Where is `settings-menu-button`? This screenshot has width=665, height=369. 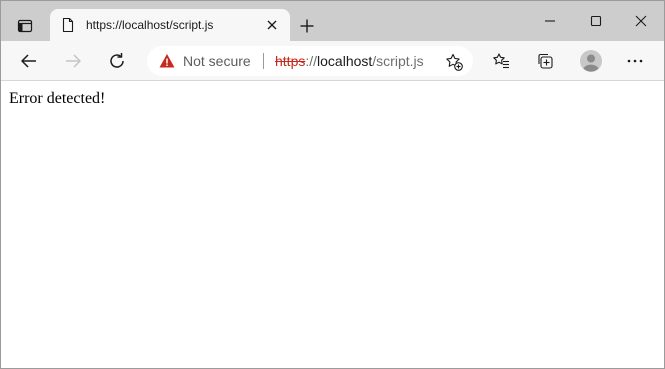 settings-menu-button is located at coordinates (635, 61).